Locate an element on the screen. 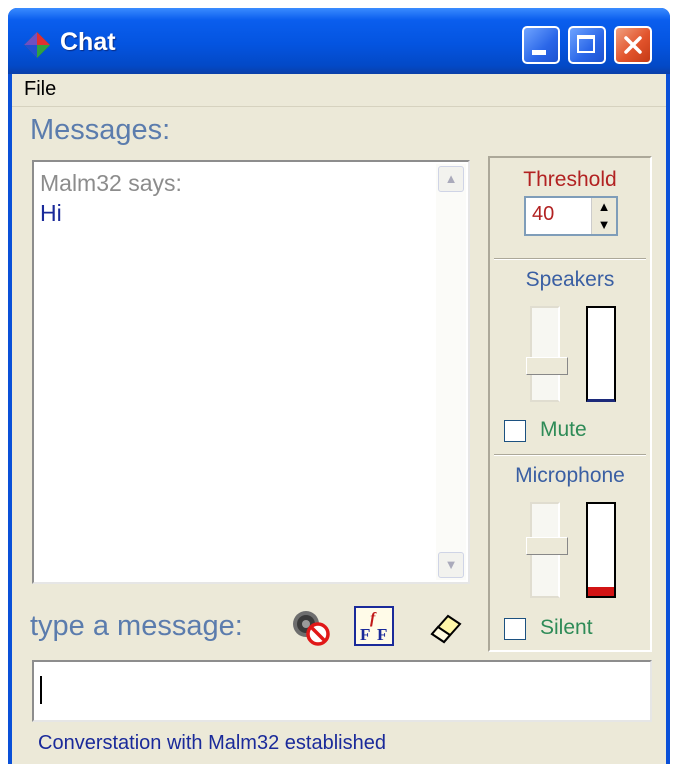  threshold-spinner: 40 ▲ ▼ is located at coordinates (571, 216).